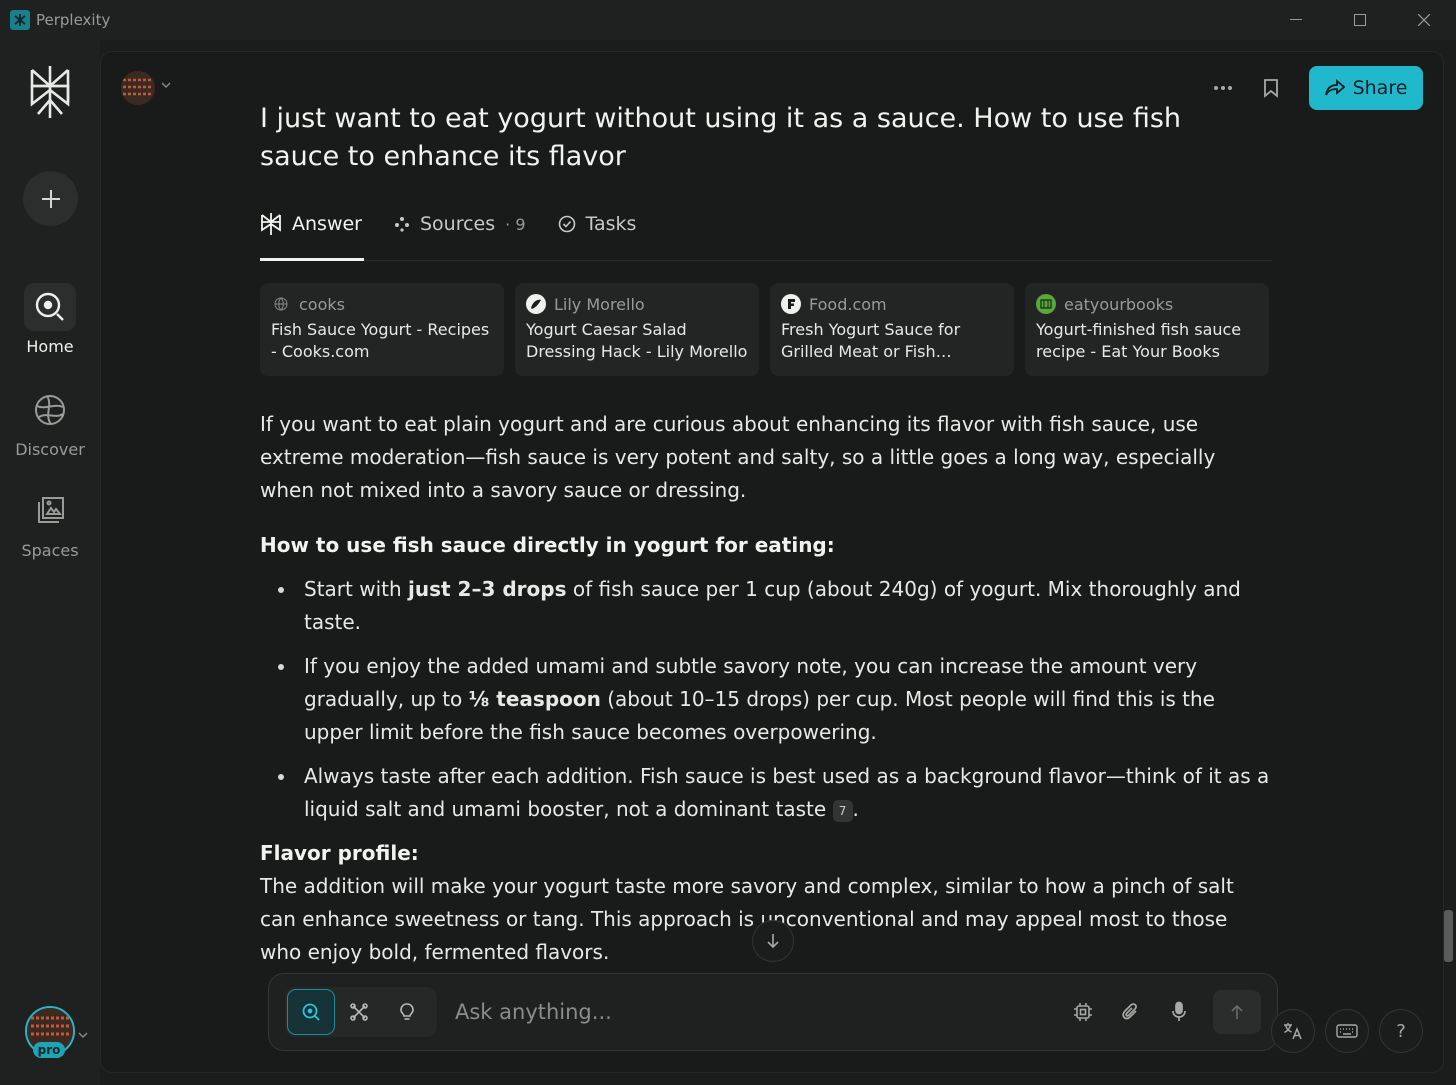 This screenshot has height=1085, width=1456. What do you see at coordinates (1046, 304) in the screenshot?
I see `eatyourbooks-favicon-icon` at bounding box center [1046, 304].